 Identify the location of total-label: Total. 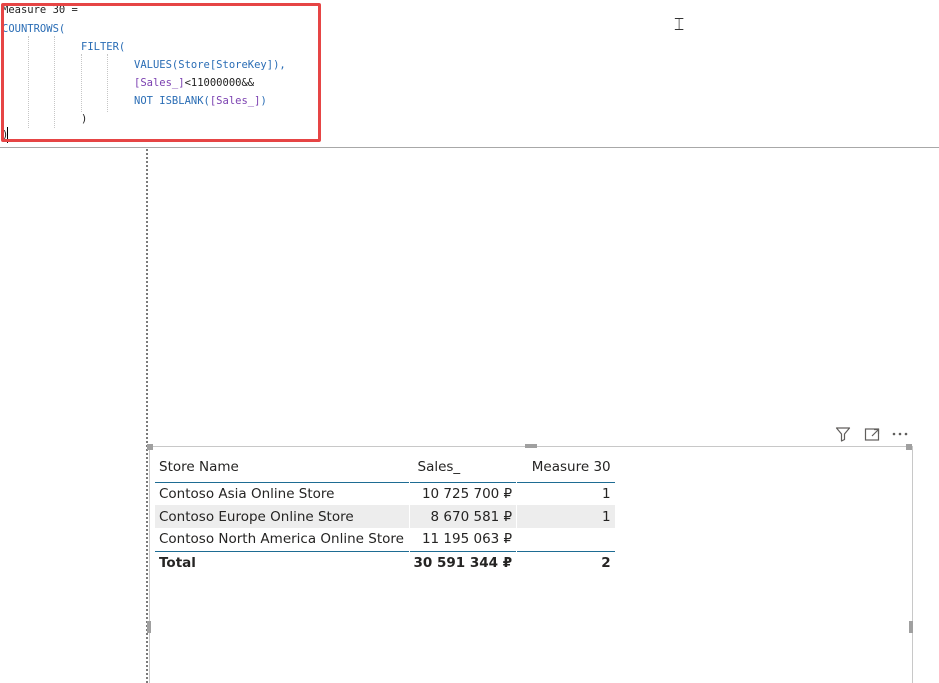
(177, 562).